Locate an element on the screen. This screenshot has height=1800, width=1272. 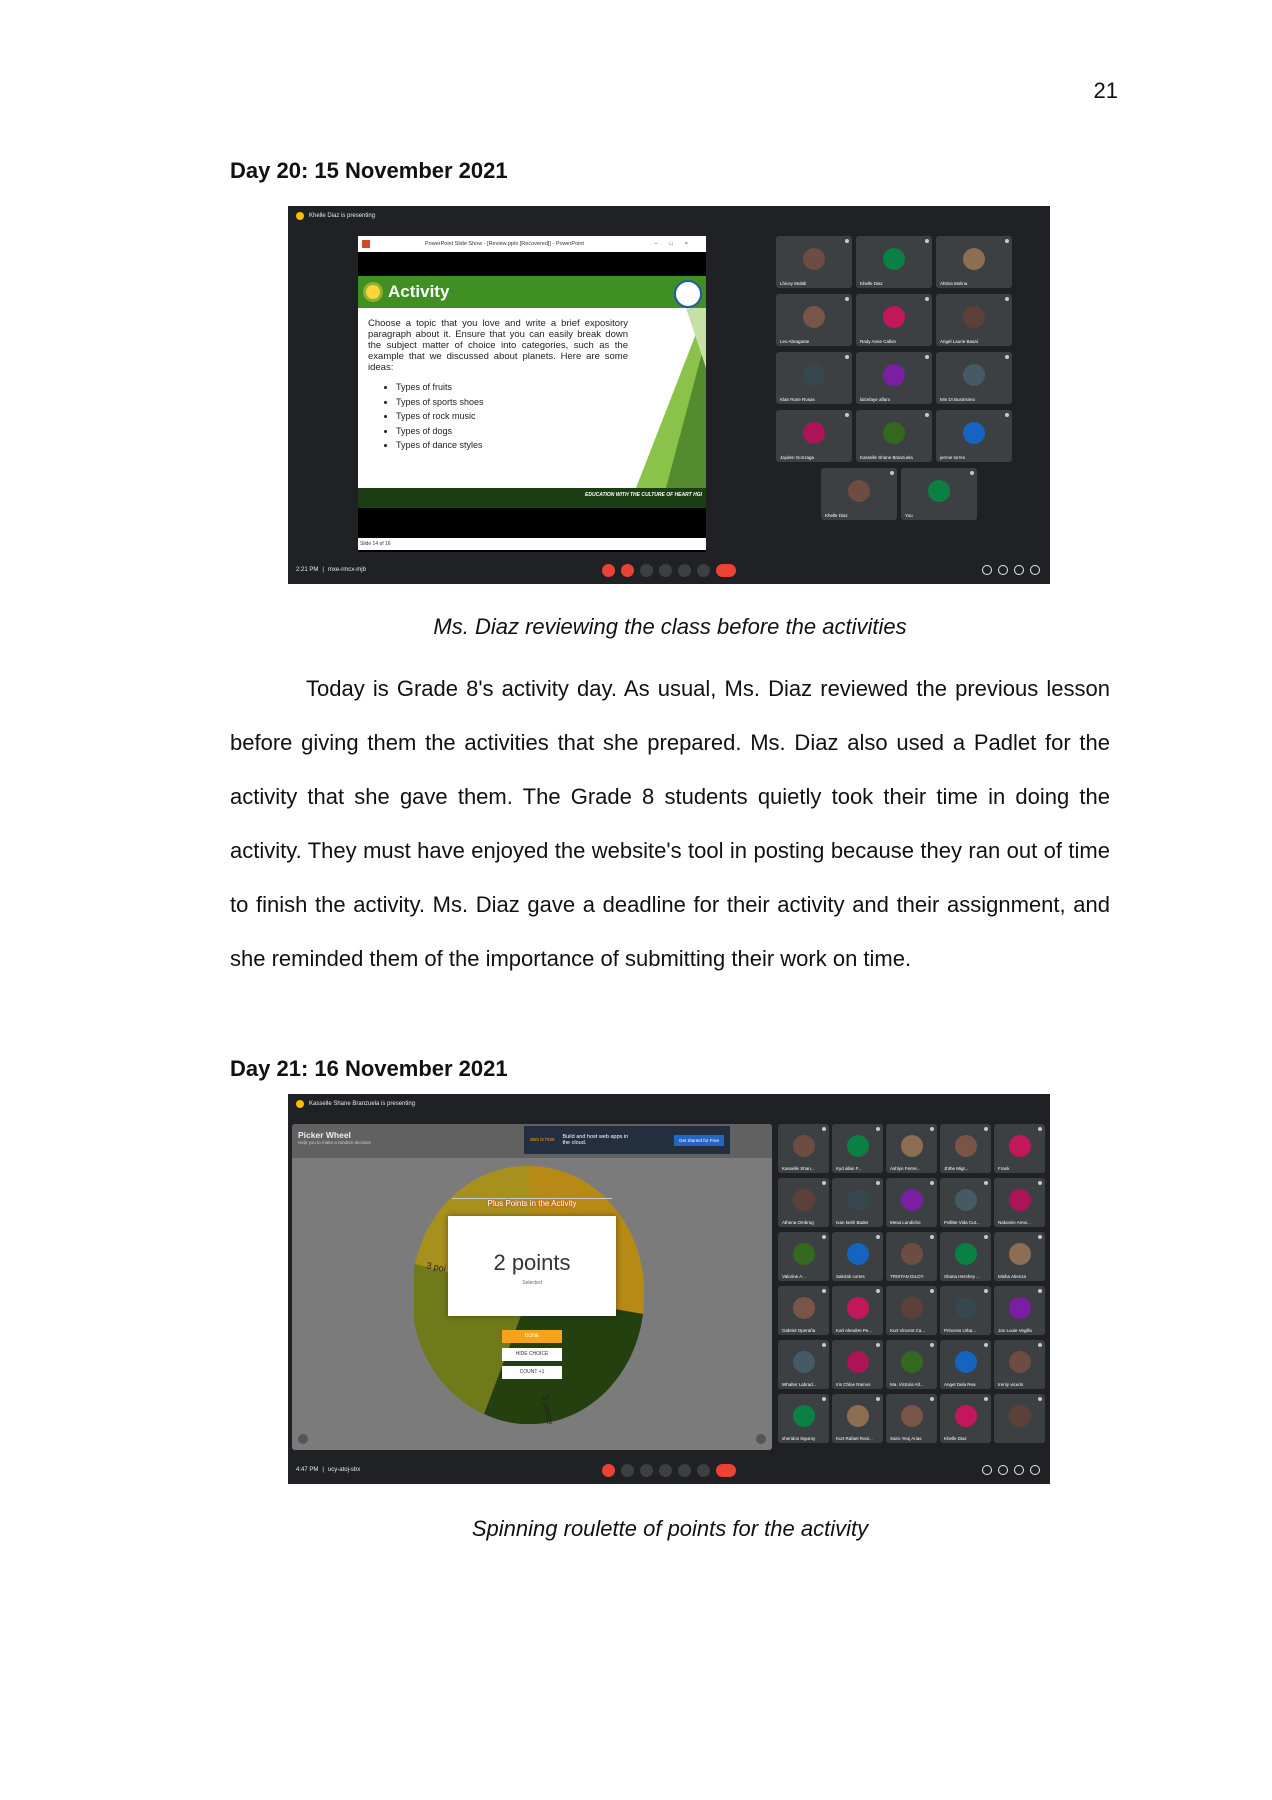
participant-tile: jermie torres is located at coordinates (974, 436).